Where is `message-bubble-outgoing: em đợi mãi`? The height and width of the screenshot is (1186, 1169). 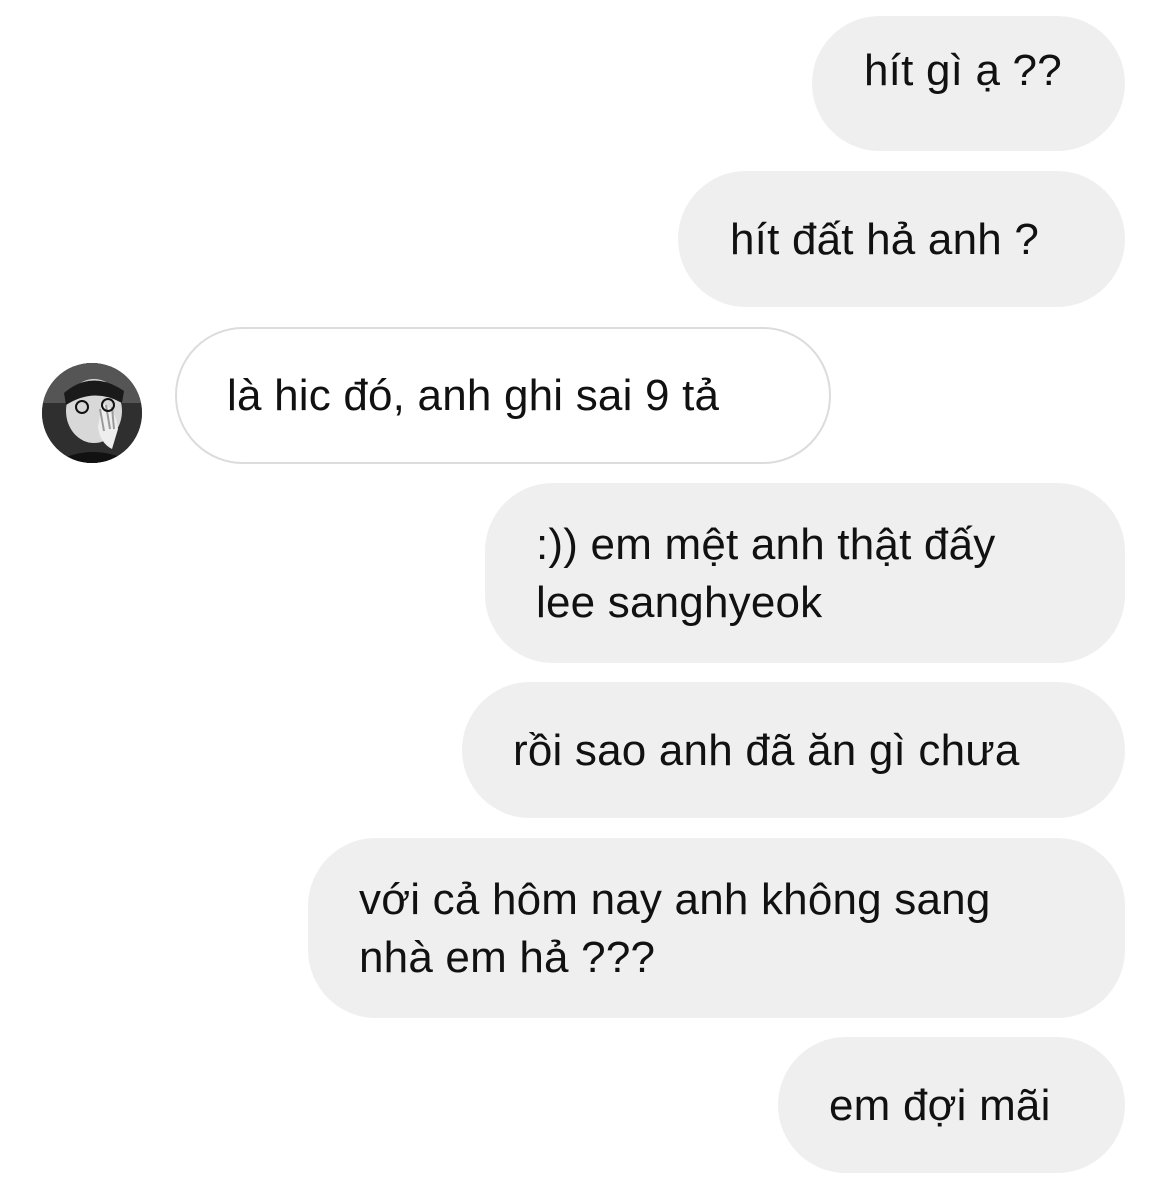 message-bubble-outgoing: em đợi mãi is located at coordinates (951, 1105).